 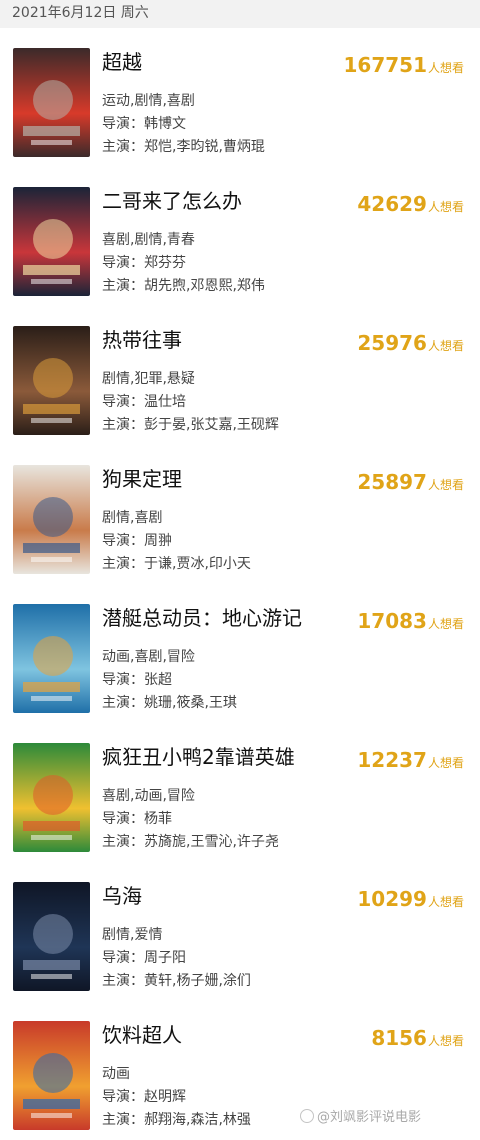 What do you see at coordinates (144, 1097) in the screenshot?
I see `movie-director: 导演：赵明辉` at bounding box center [144, 1097].